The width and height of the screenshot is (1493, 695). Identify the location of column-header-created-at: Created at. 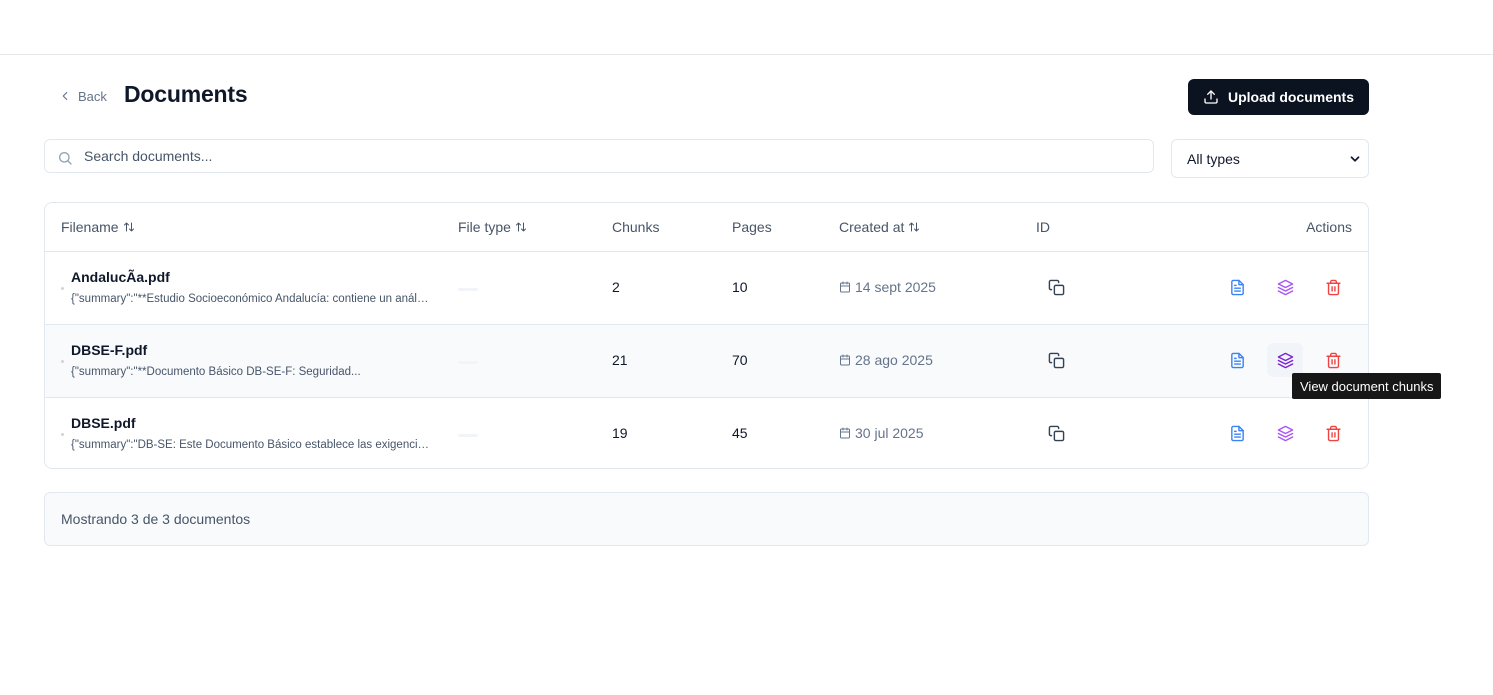
(879, 227).